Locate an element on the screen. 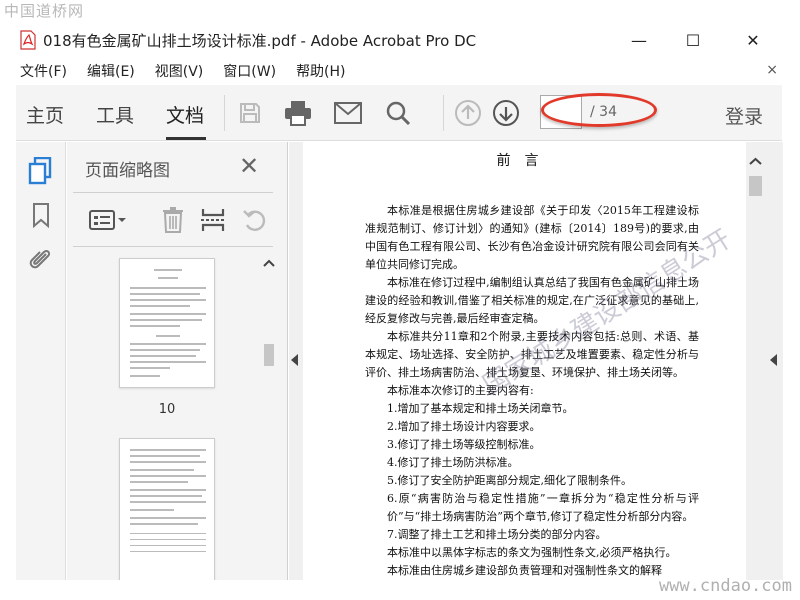 This screenshot has height=600, width=800. close-window-button: ✕ is located at coordinates (753, 40).